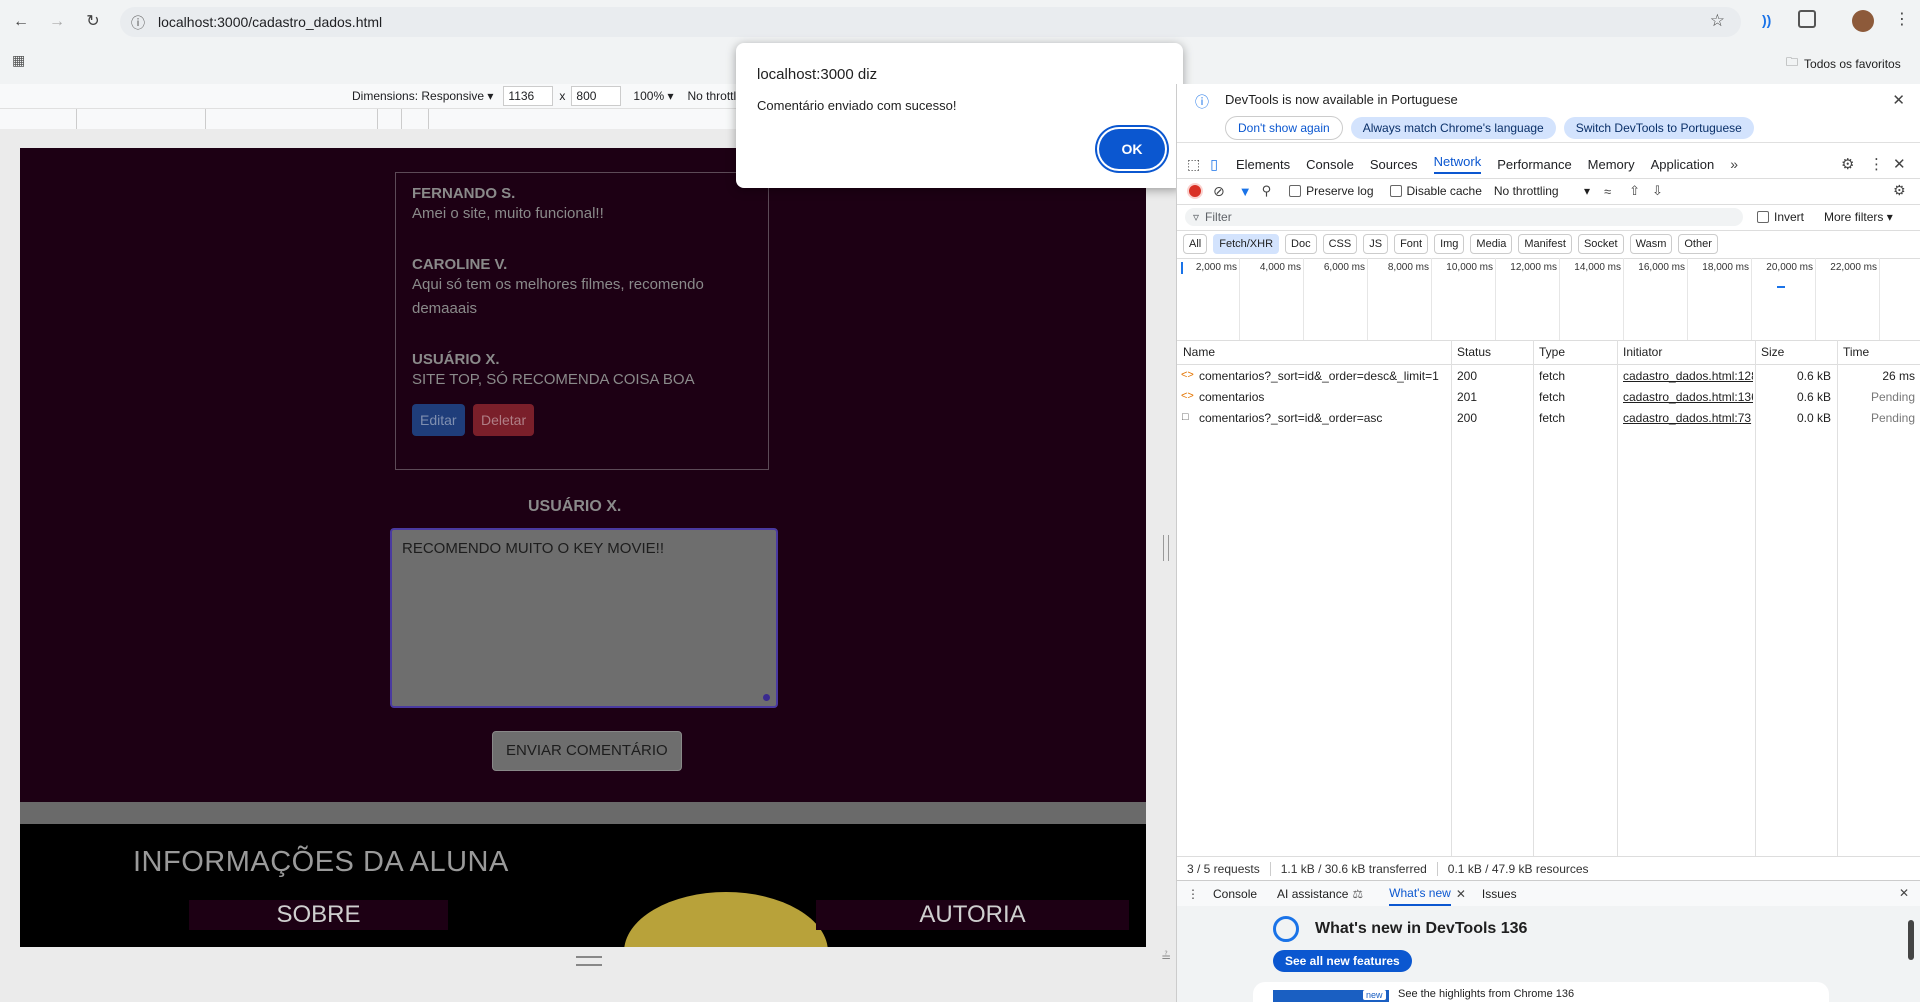 This screenshot has height=1002, width=1920. What do you see at coordinates (1284, 128) in the screenshot?
I see `dont-show-again-button: Don't show again` at bounding box center [1284, 128].